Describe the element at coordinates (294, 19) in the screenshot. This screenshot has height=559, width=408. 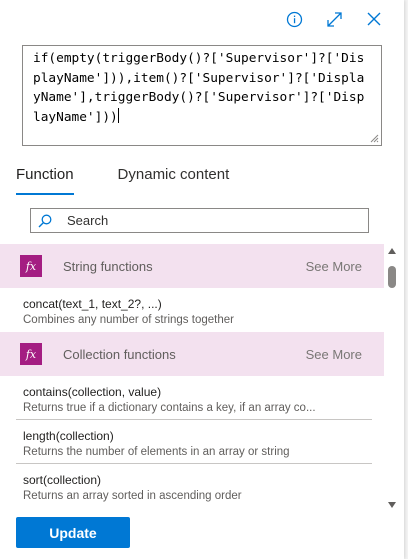
I see `info-icon` at that location.